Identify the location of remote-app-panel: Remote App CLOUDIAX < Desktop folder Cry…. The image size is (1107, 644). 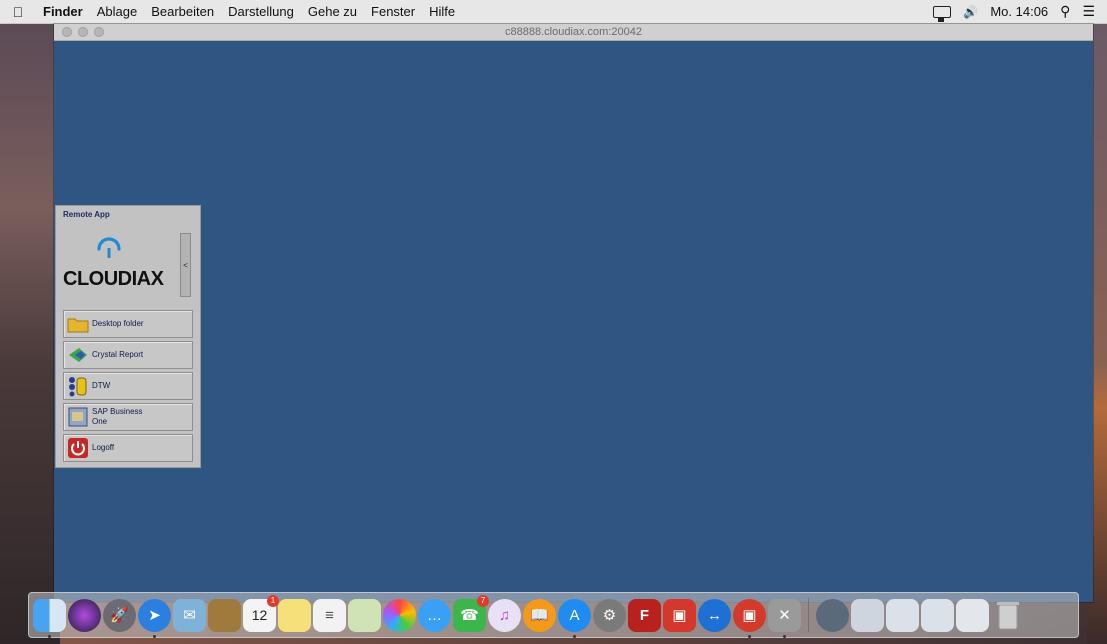
(128, 336).